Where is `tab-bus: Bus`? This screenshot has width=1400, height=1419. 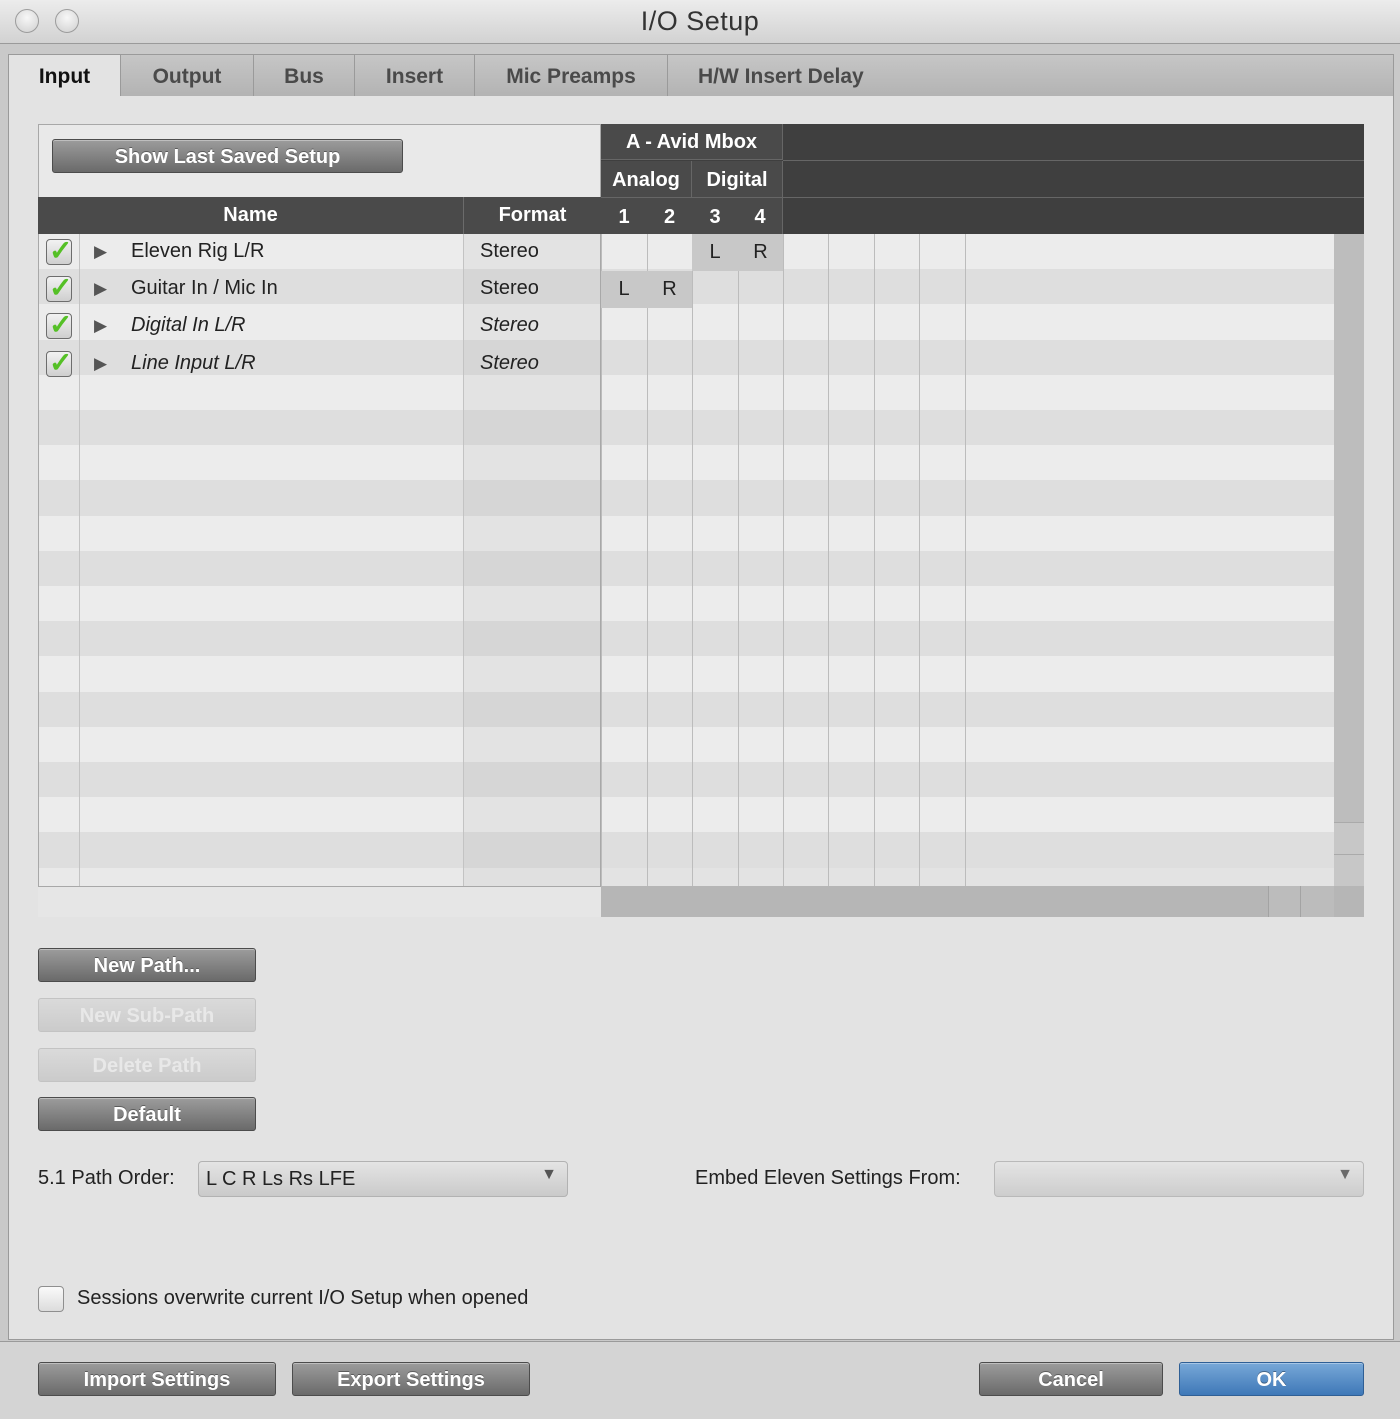
tab-bus: Bus is located at coordinates (304, 75).